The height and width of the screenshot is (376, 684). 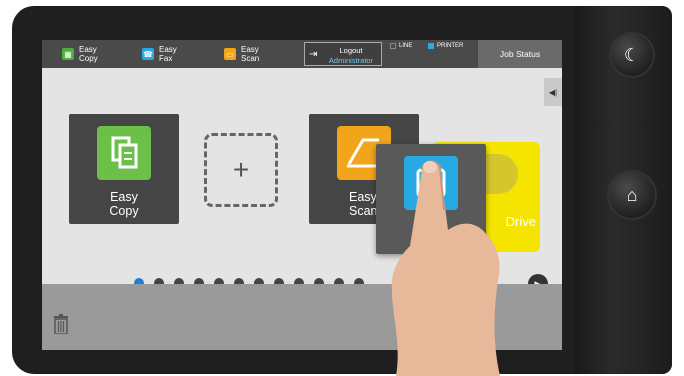 What do you see at coordinates (401, 46) in the screenshot?
I see `line-indicator: LINE` at bounding box center [401, 46].